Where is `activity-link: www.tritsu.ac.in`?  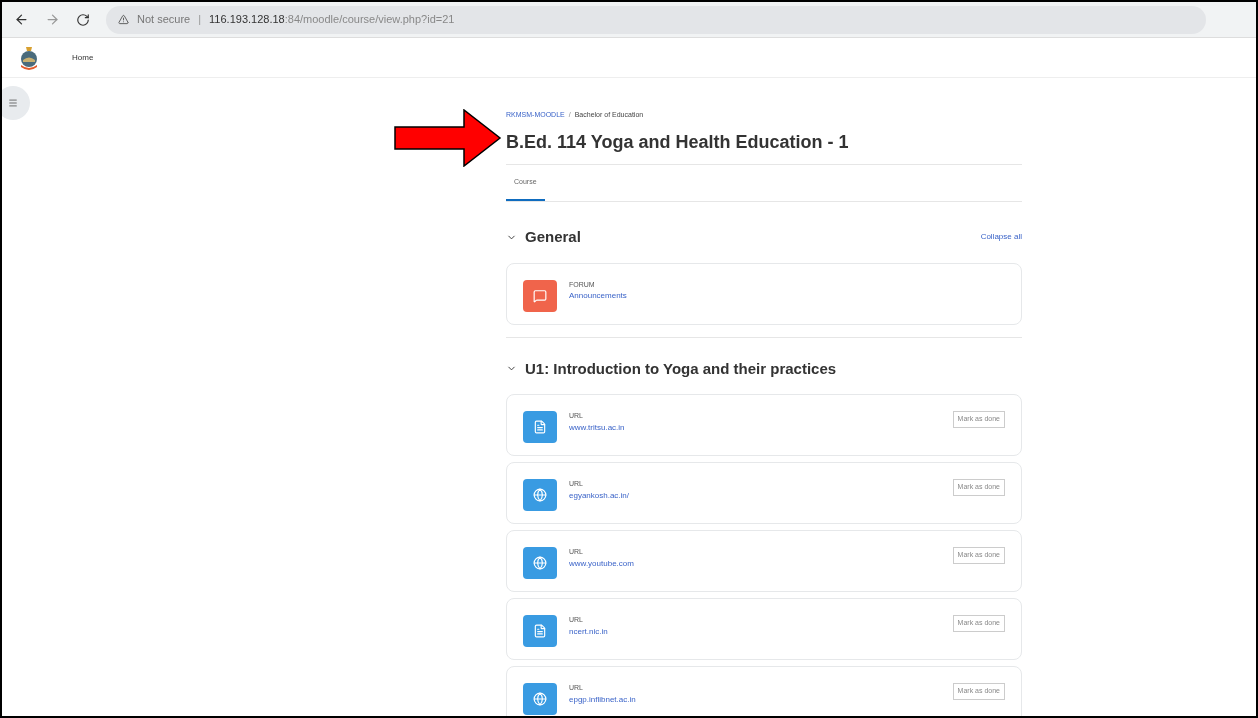 activity-link: www.tritsu.ac.in is located at coordinates (755, 427).